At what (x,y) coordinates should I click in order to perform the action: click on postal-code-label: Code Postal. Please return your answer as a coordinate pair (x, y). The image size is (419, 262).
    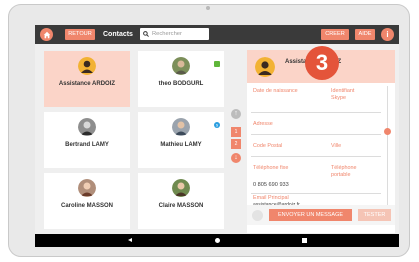
    Looking at the image, I should click on (268, 146).